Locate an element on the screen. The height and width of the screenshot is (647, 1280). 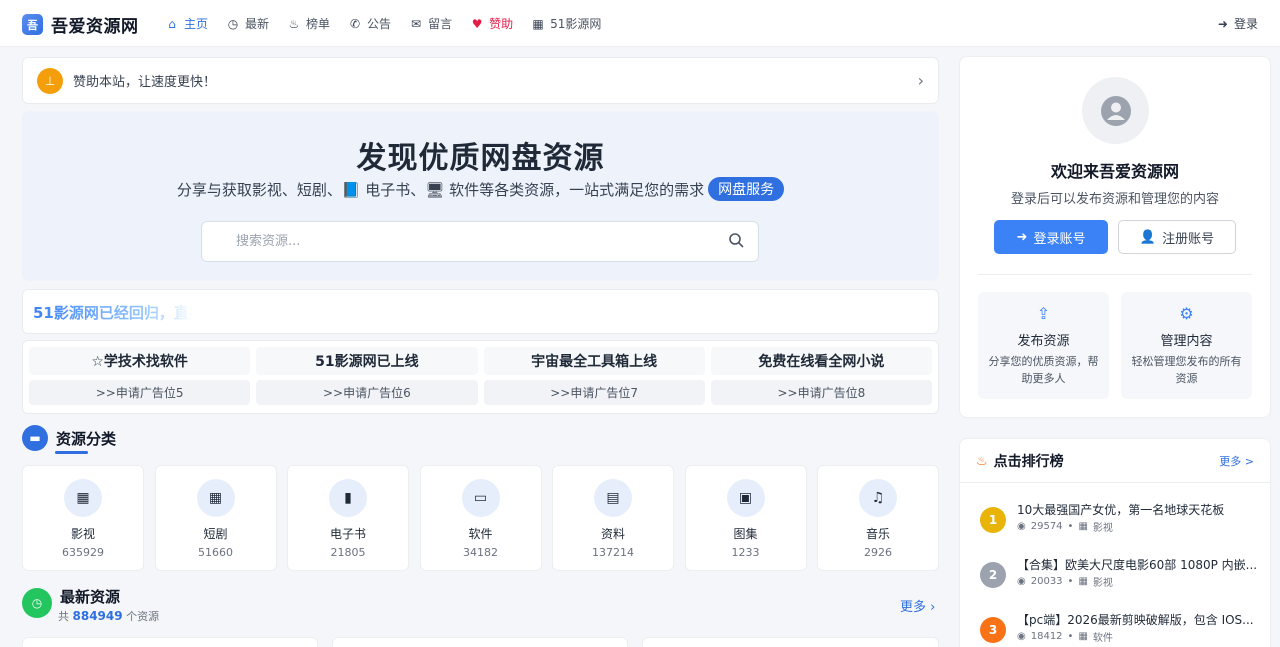
category-card: ▮ 电子书 21805 is located at coordinates (348, 518).